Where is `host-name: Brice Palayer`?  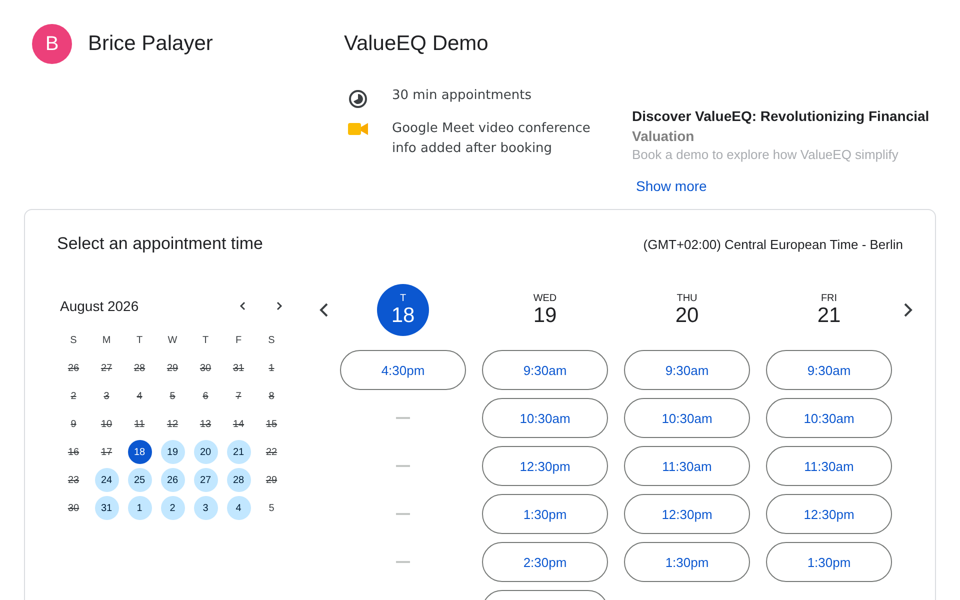
host-name: Brice Palayer is located at coordinates (150, 44).